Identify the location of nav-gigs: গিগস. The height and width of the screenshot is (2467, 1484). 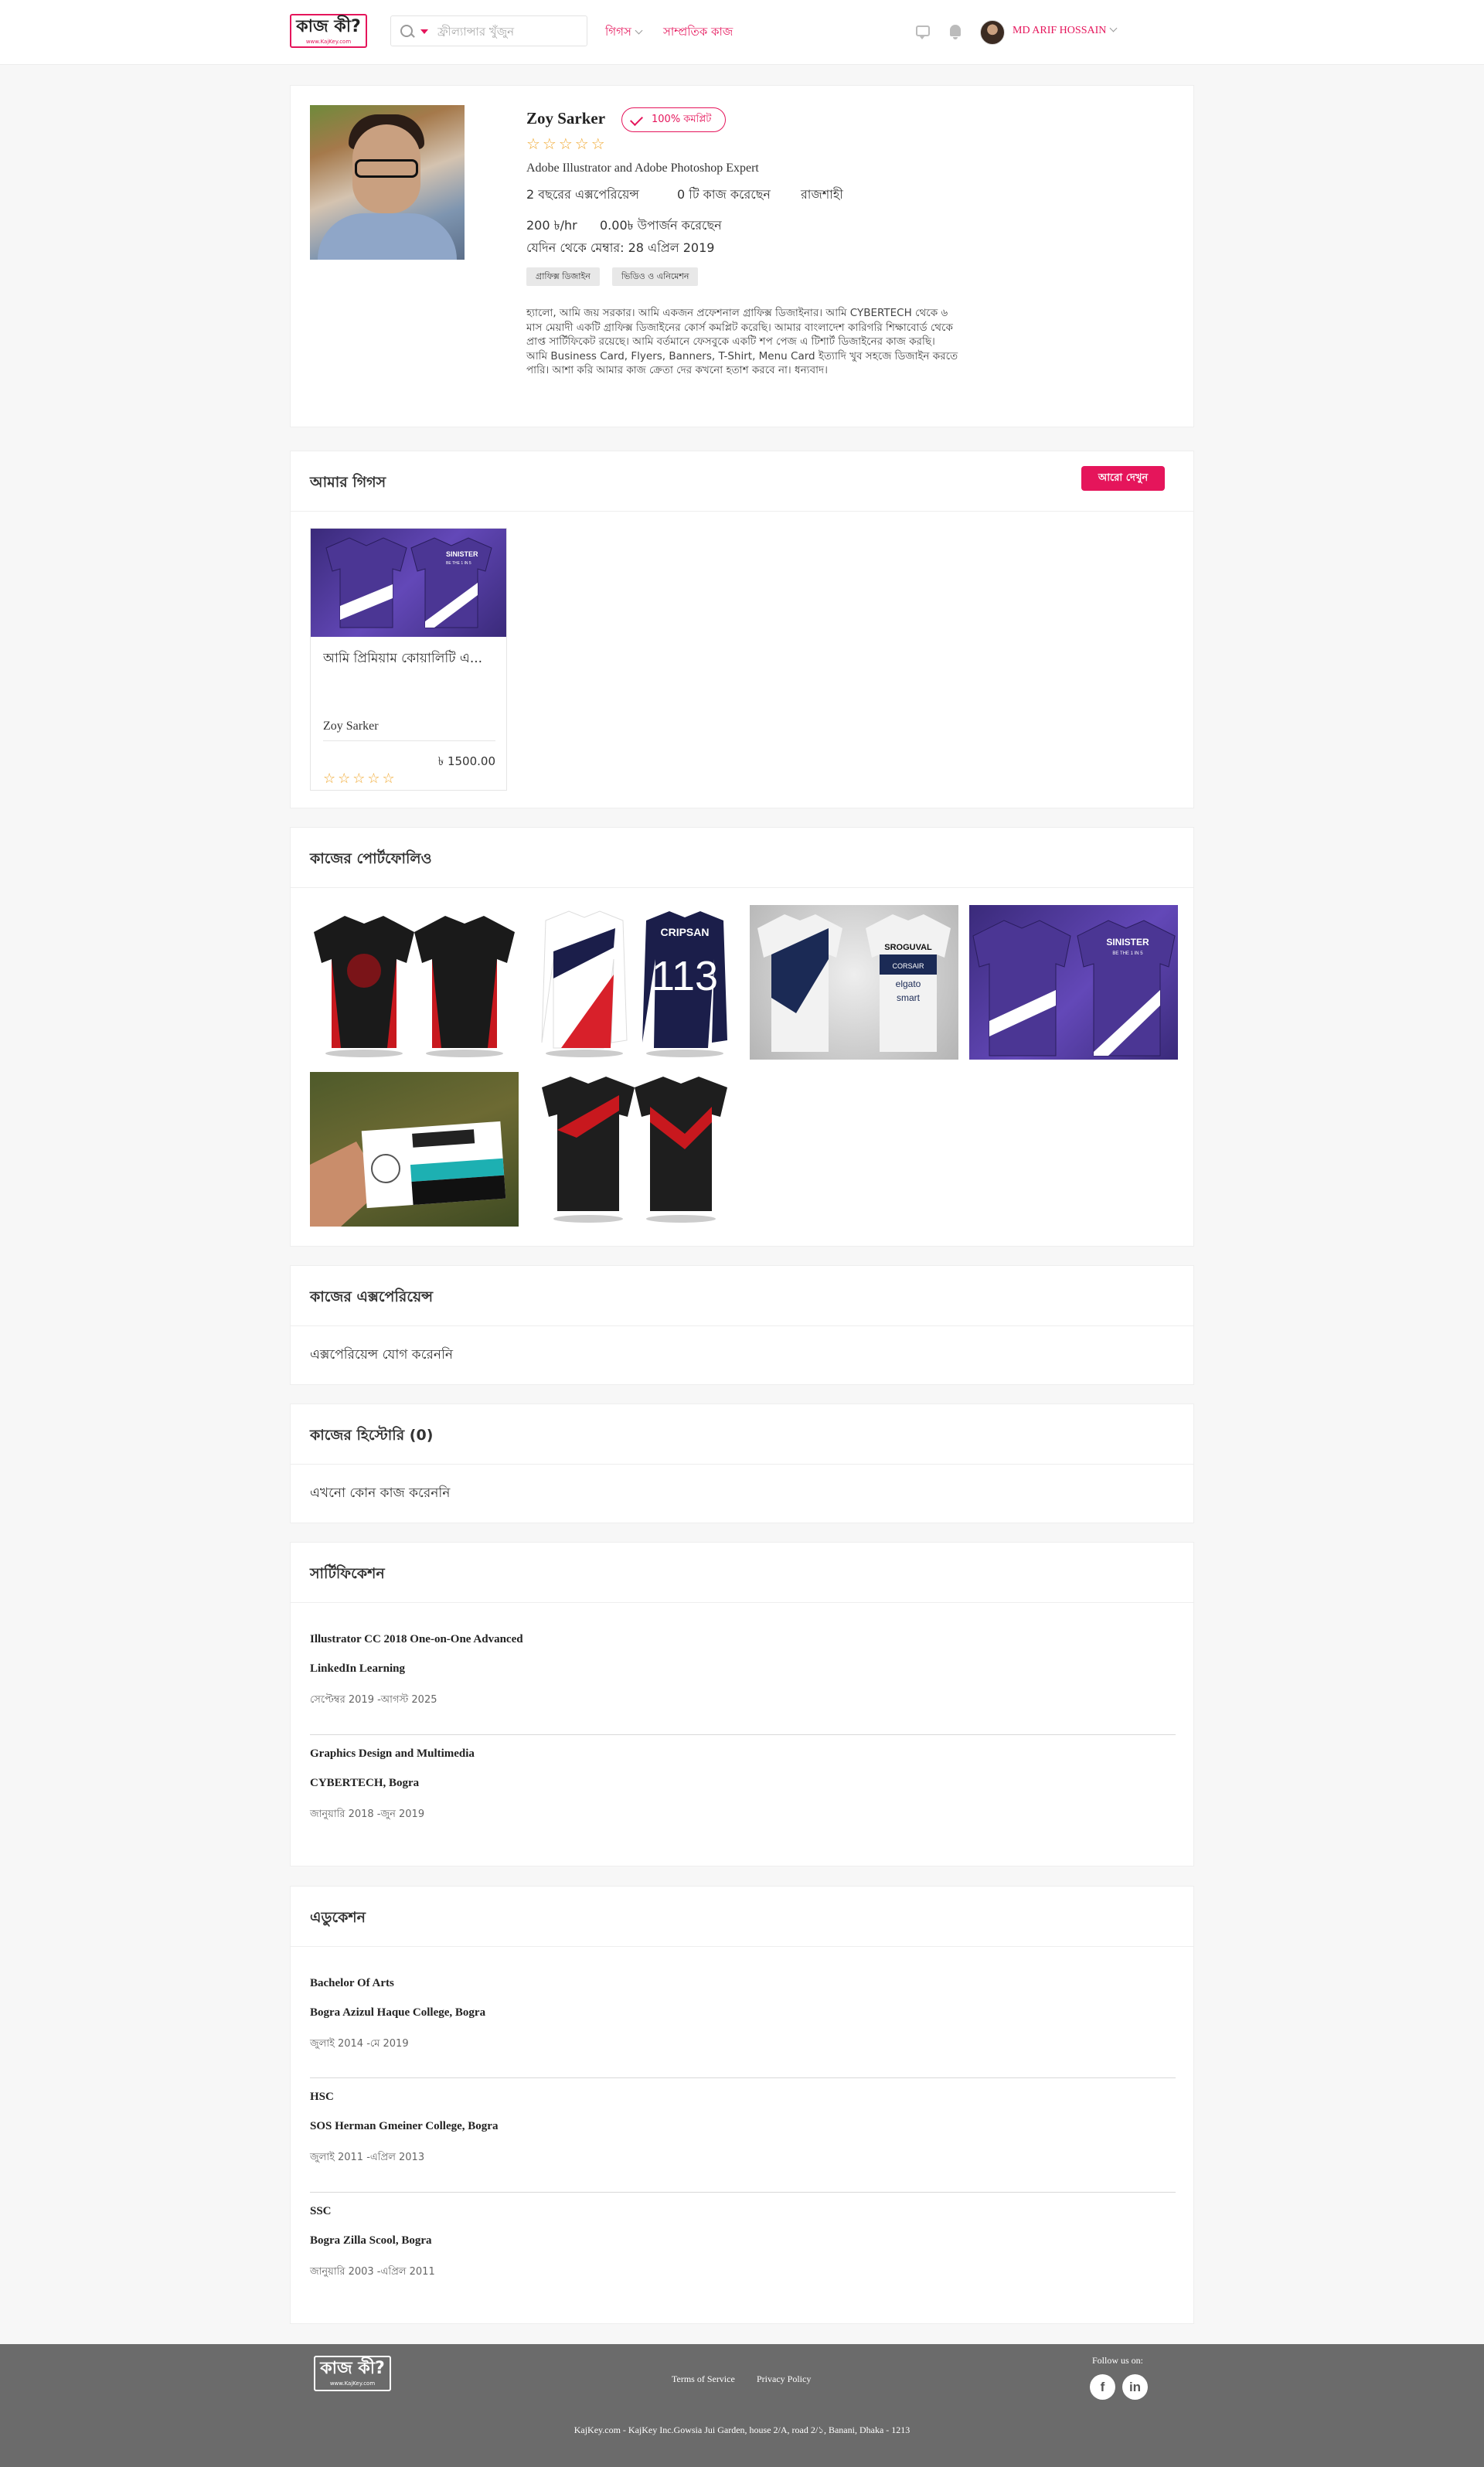
(624, 33).